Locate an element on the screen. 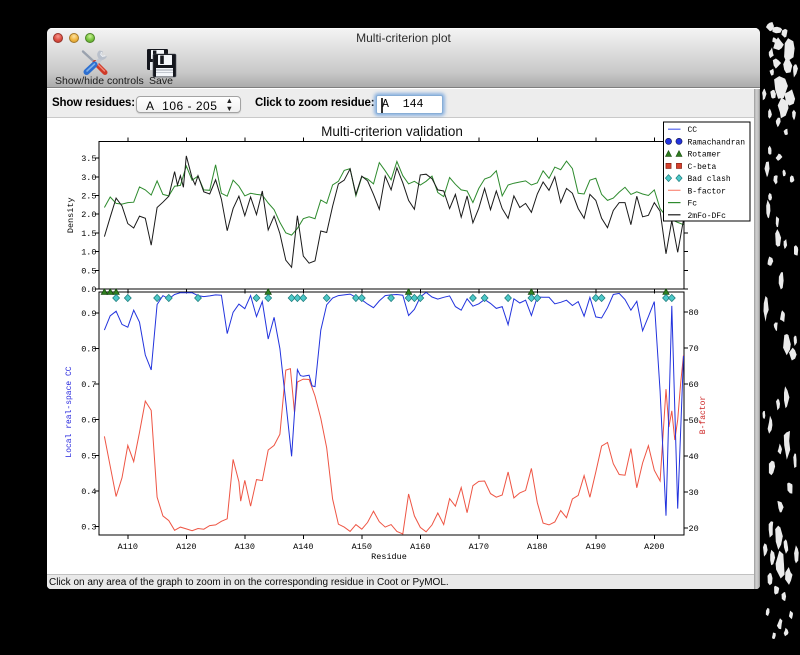 The width and height of the screenshot is (800, 655). svg-text: 1.5 is located at coordinates (88, 234).